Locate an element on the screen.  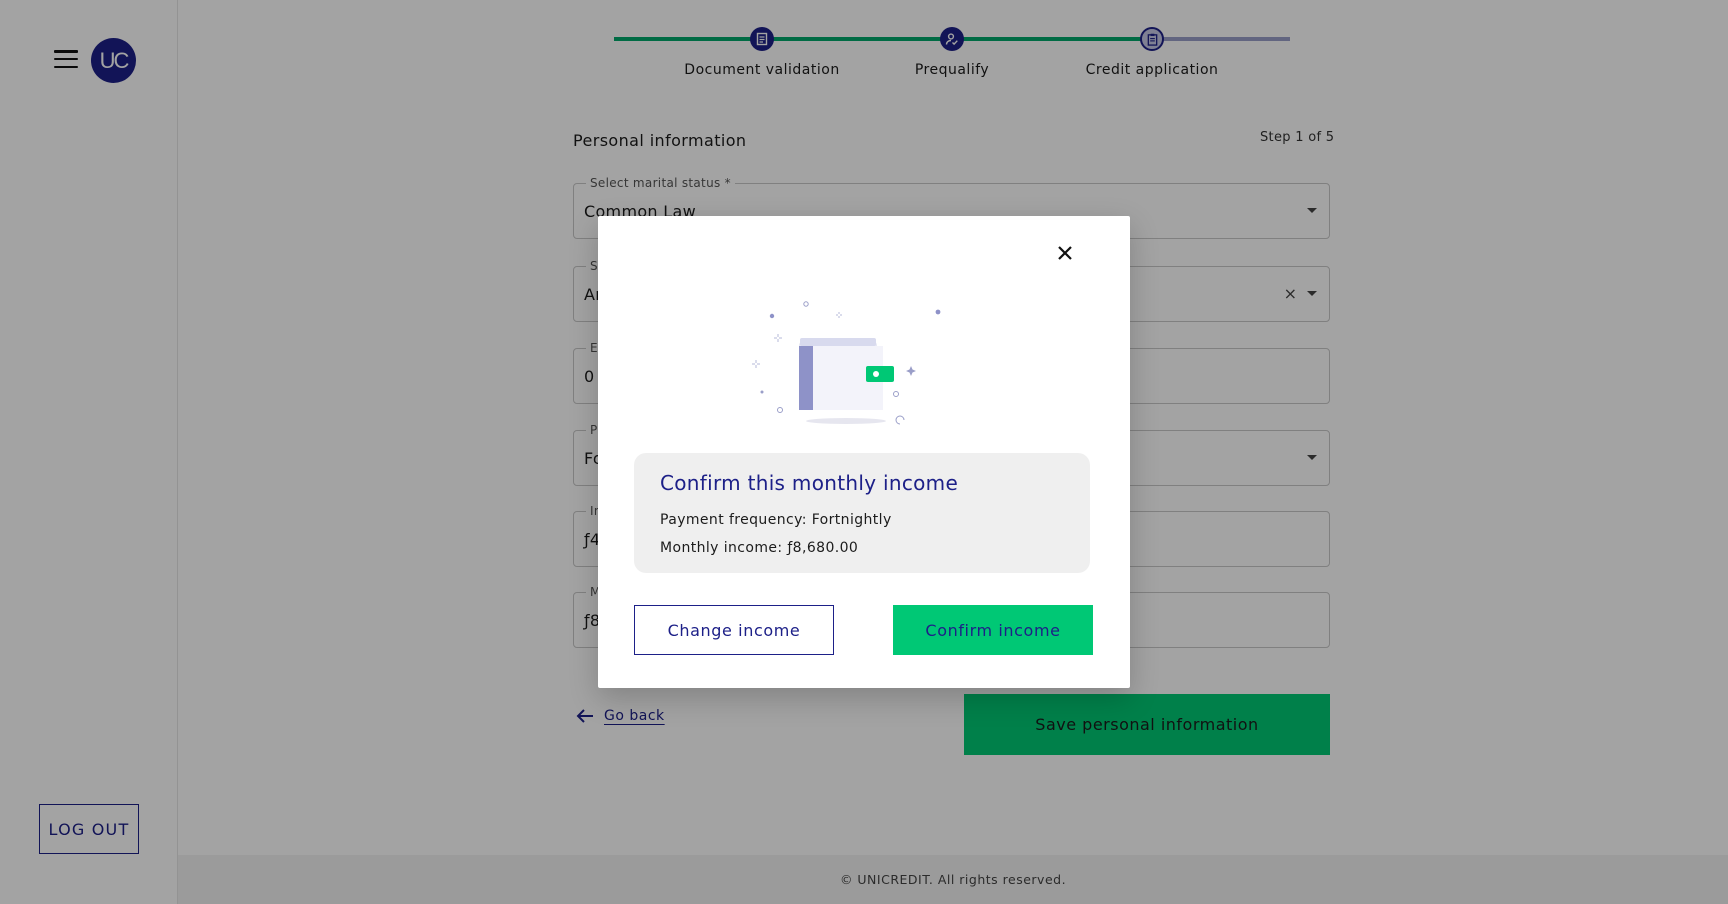
wallet-illustration is located at coordinates (846, 363).